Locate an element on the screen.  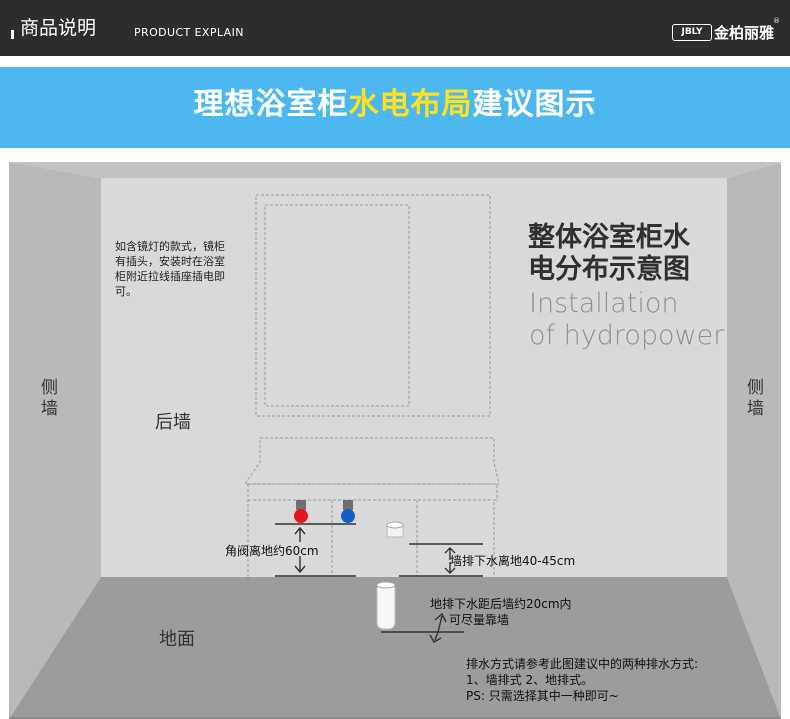
banner-title-part-2: 建议图示 is located at coordinates (534, 104).